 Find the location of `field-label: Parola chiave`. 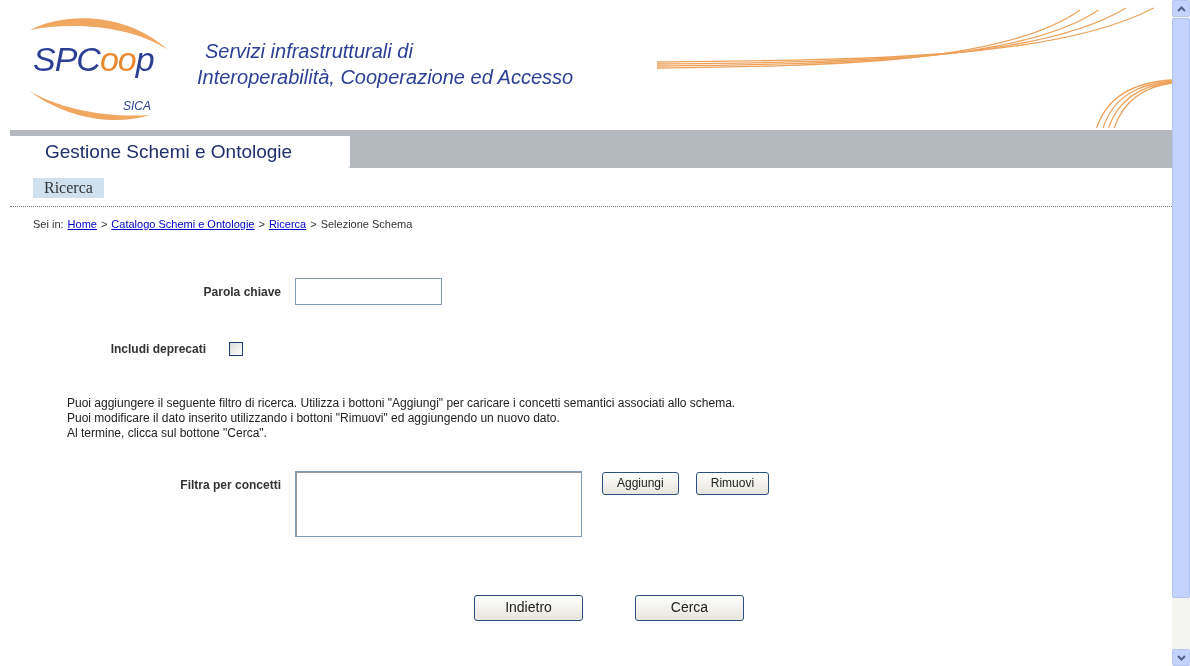

field-label: Parola chiave is located at coordinates (241, 292).